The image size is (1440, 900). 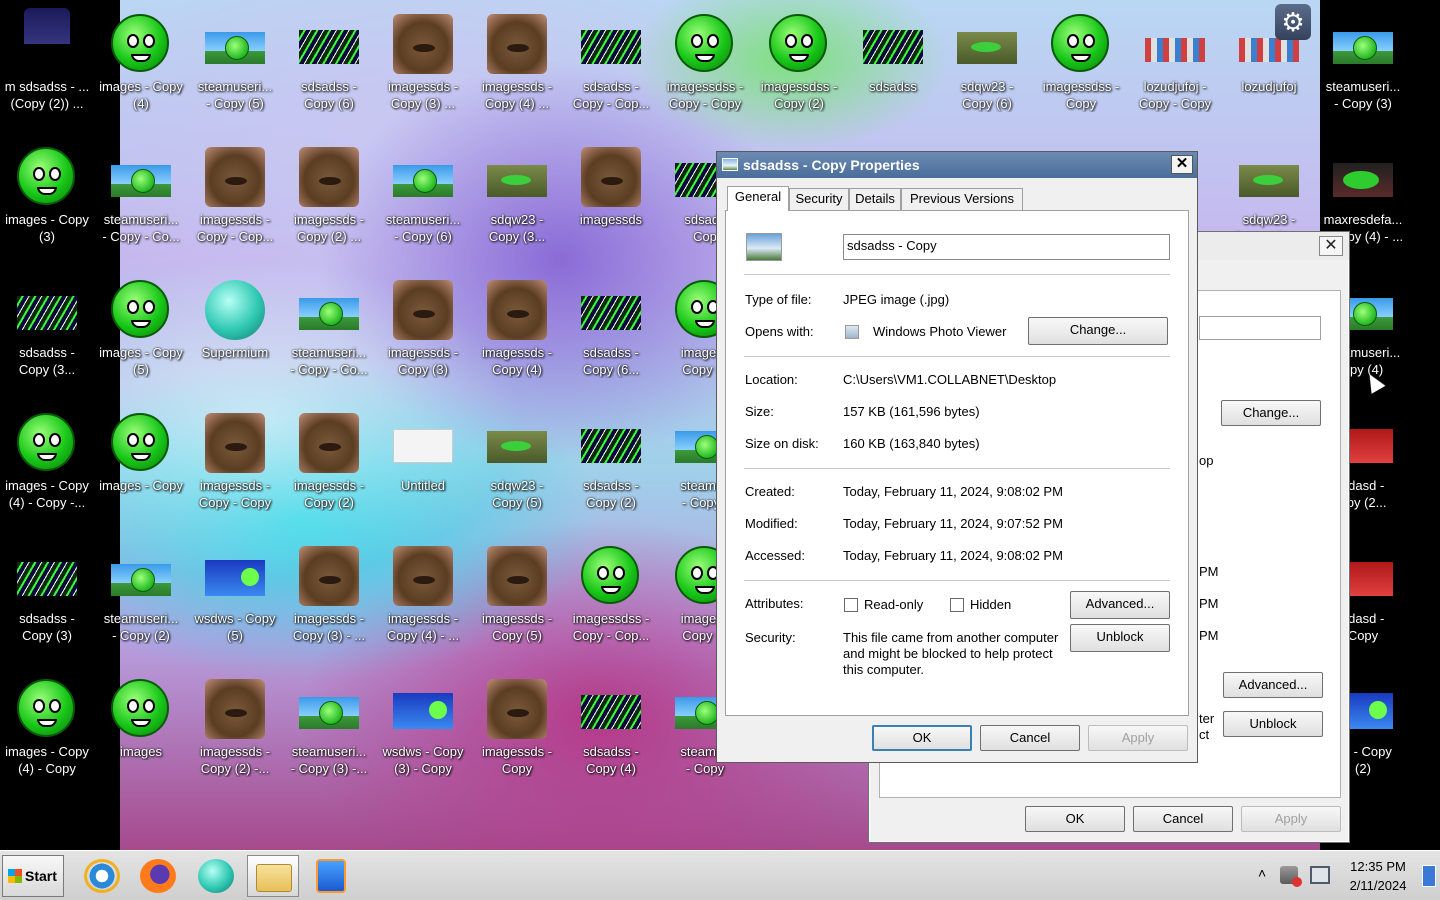 What do you see at coordinates (758, 198) in the screenshot?
I see `tab-general: General` at bounding box center [758, 198].